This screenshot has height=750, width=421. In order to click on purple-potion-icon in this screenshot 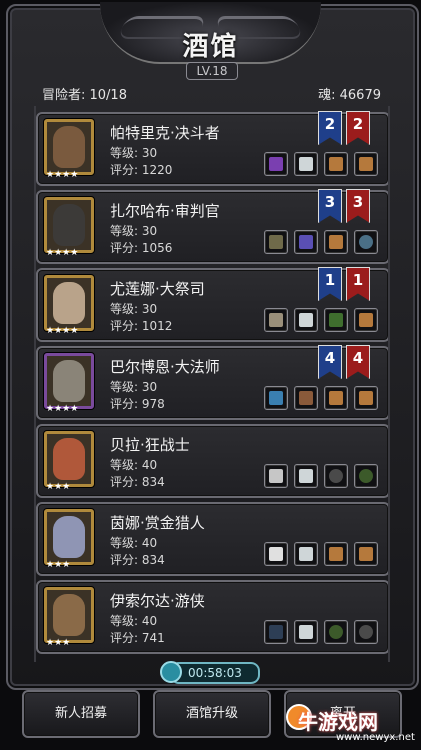, I will do `click(306, 242)`.